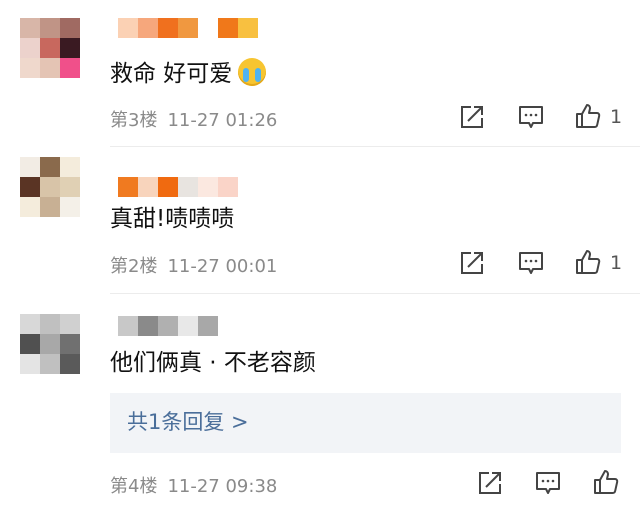 This screenshot has width=640, height=519. I want to click on view-replies-link: 共1条回复 >, so click(188, 422).